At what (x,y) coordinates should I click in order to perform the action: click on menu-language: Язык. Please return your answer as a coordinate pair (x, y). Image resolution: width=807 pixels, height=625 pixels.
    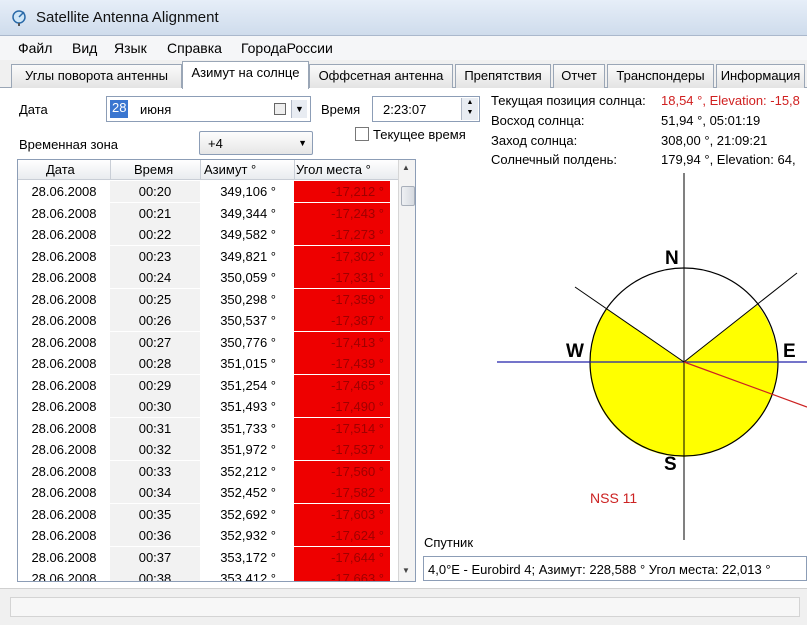
    Looking at the image, I should click on (130, 48).